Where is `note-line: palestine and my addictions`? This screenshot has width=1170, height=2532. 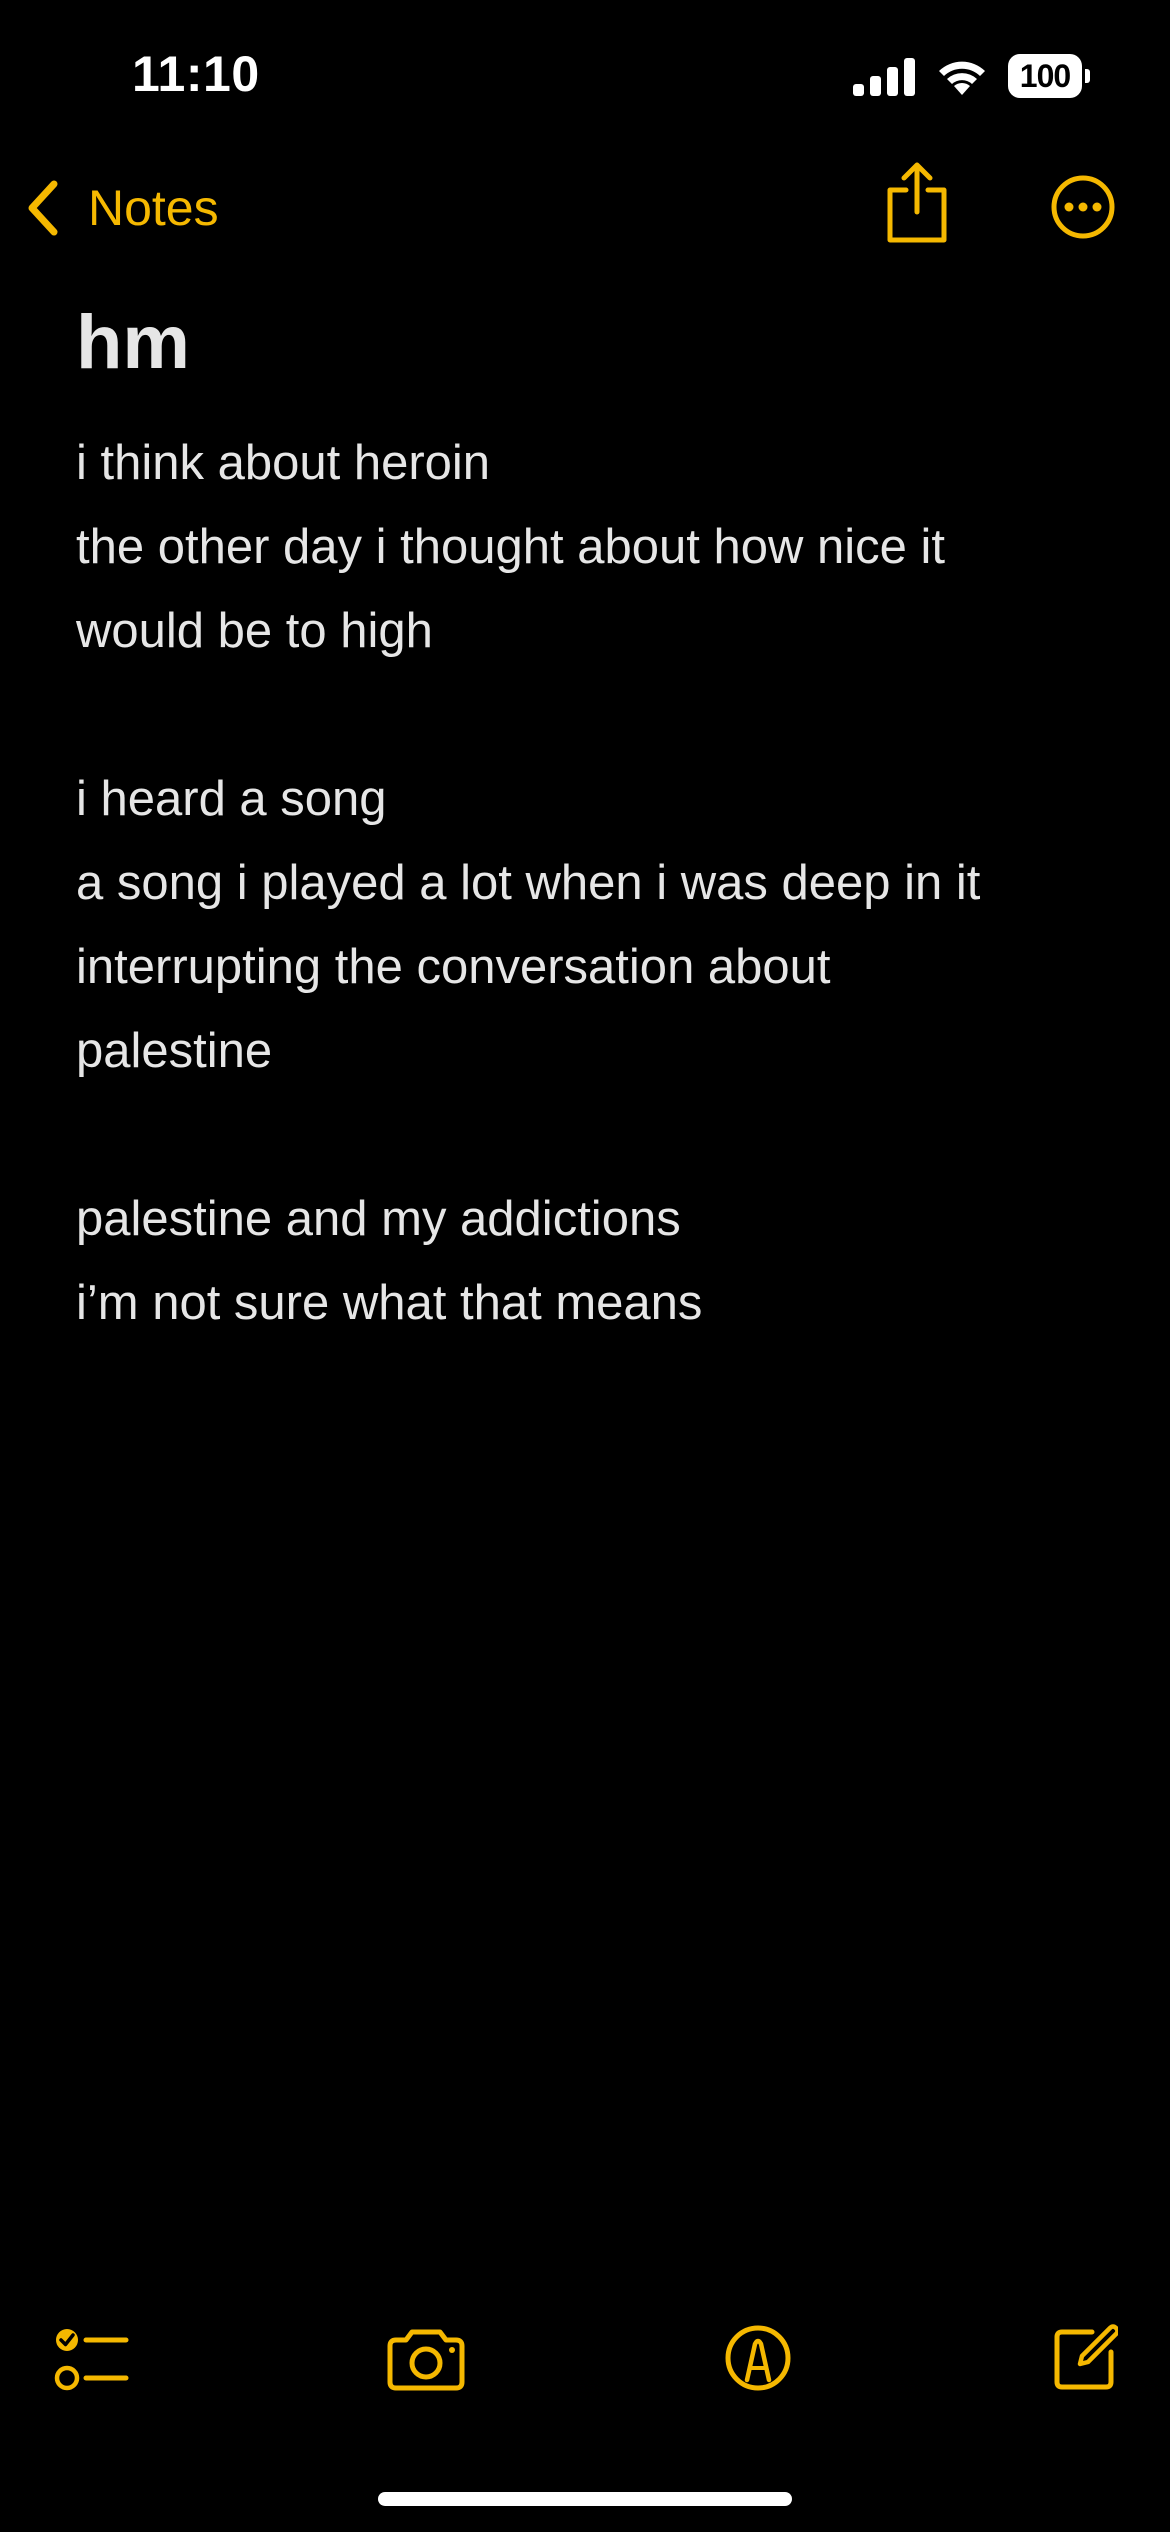
note-line: palestine and my addictions is located at coordinates (591, 1219).